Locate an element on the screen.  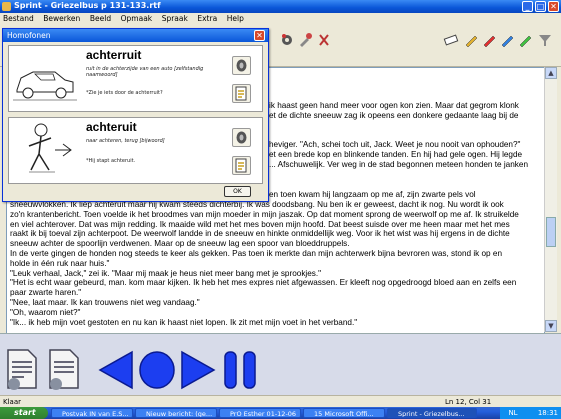
language-indicator: NL is located at coordinates (512, 413).